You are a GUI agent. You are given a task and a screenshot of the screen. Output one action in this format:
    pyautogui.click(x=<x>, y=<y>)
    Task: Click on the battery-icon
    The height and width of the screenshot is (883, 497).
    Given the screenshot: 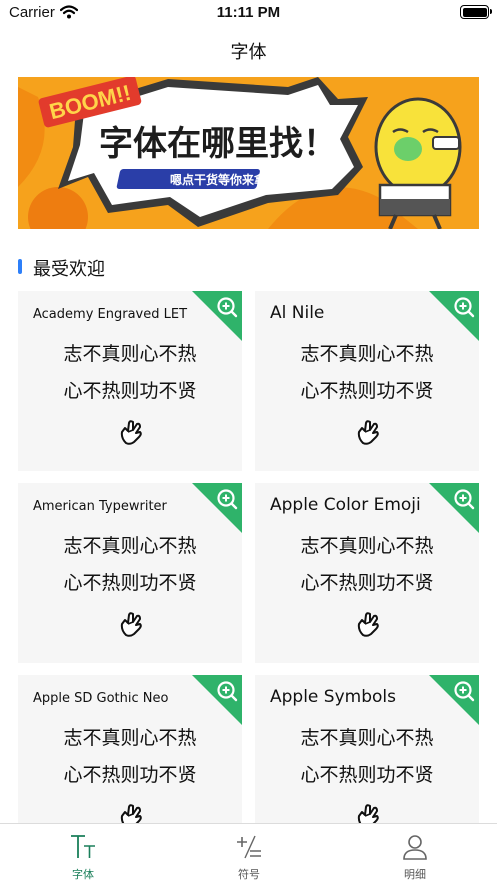 What is the action you would take?
    pyautogui.click(x=476, y=12)
    